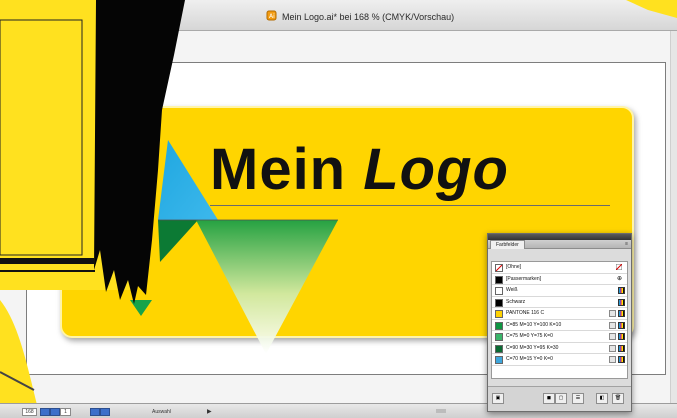 The width and height of the screenshot is (677, 418). What do you see at coordinates (499, 360) in the screenshot?
I see `blue-swatch-chip` at bounding box center [499, 360].